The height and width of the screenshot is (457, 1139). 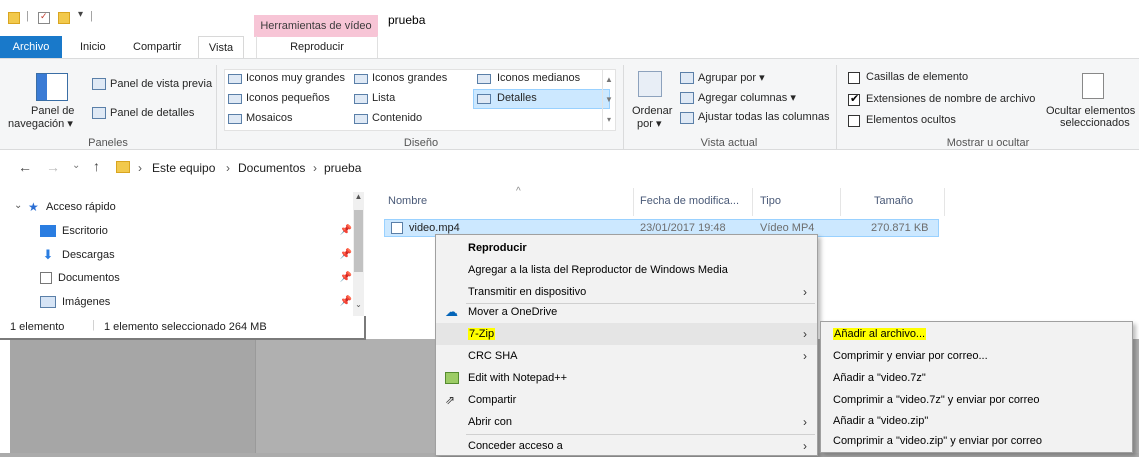 What do you see at coordinates (976, 378) in the screenshot?
I see `submenu-item-anadir-7z: Añadir a "video.7z"` at bounding box center [976, 378].